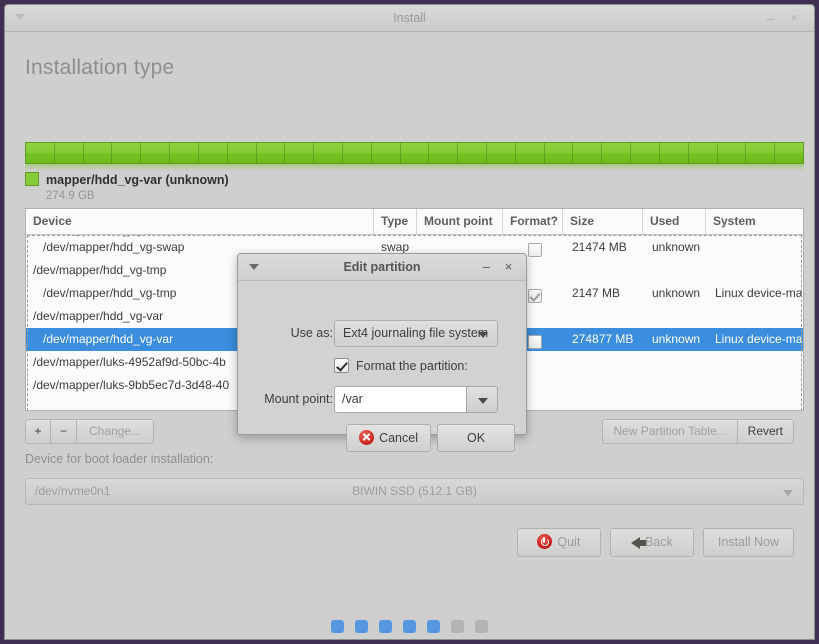  Describe the element at coordinates (311, 333) in the screenshot. I see `use-as-label: Use as:` at that location.